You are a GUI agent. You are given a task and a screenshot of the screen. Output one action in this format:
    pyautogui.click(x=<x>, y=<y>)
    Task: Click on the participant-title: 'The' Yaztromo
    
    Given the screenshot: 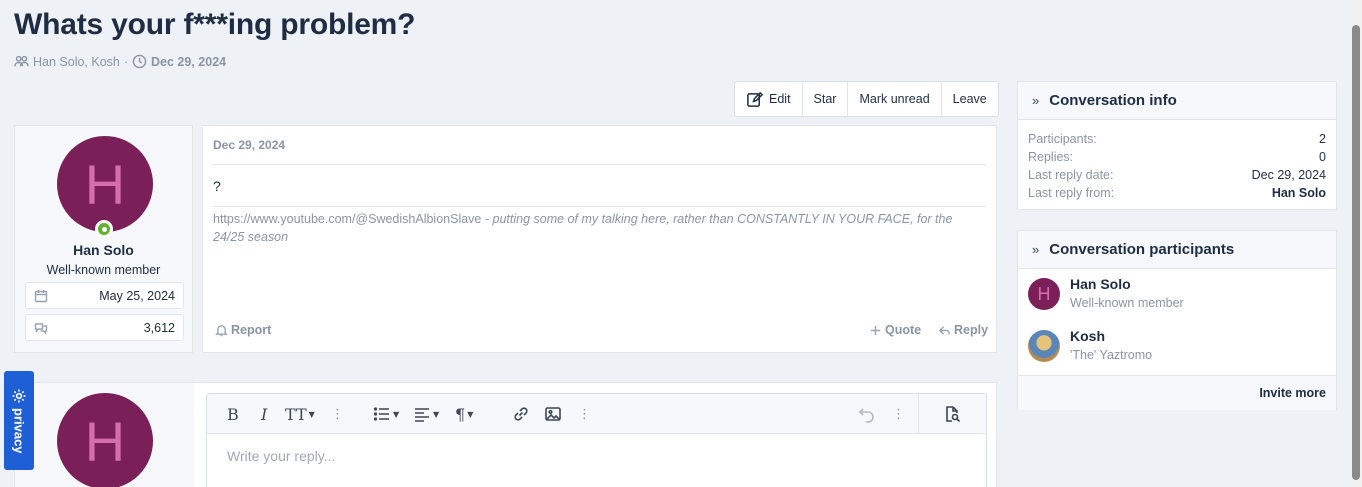 What is the action you would take?
    pyautogui.click(x=1111, y=355)
    